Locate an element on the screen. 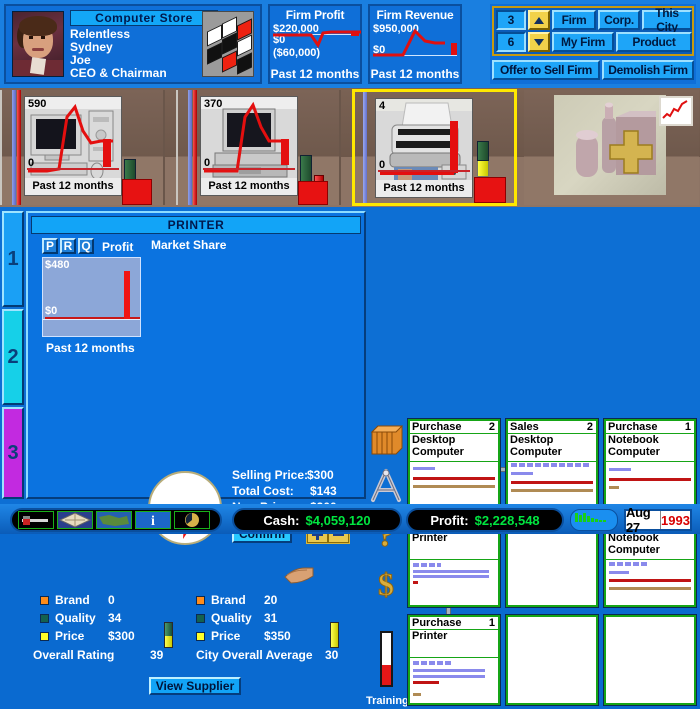 The height and width of the screenshot is (709, 700). profit-graph-footer: Past 12 months is located at coordinates (90, 348).